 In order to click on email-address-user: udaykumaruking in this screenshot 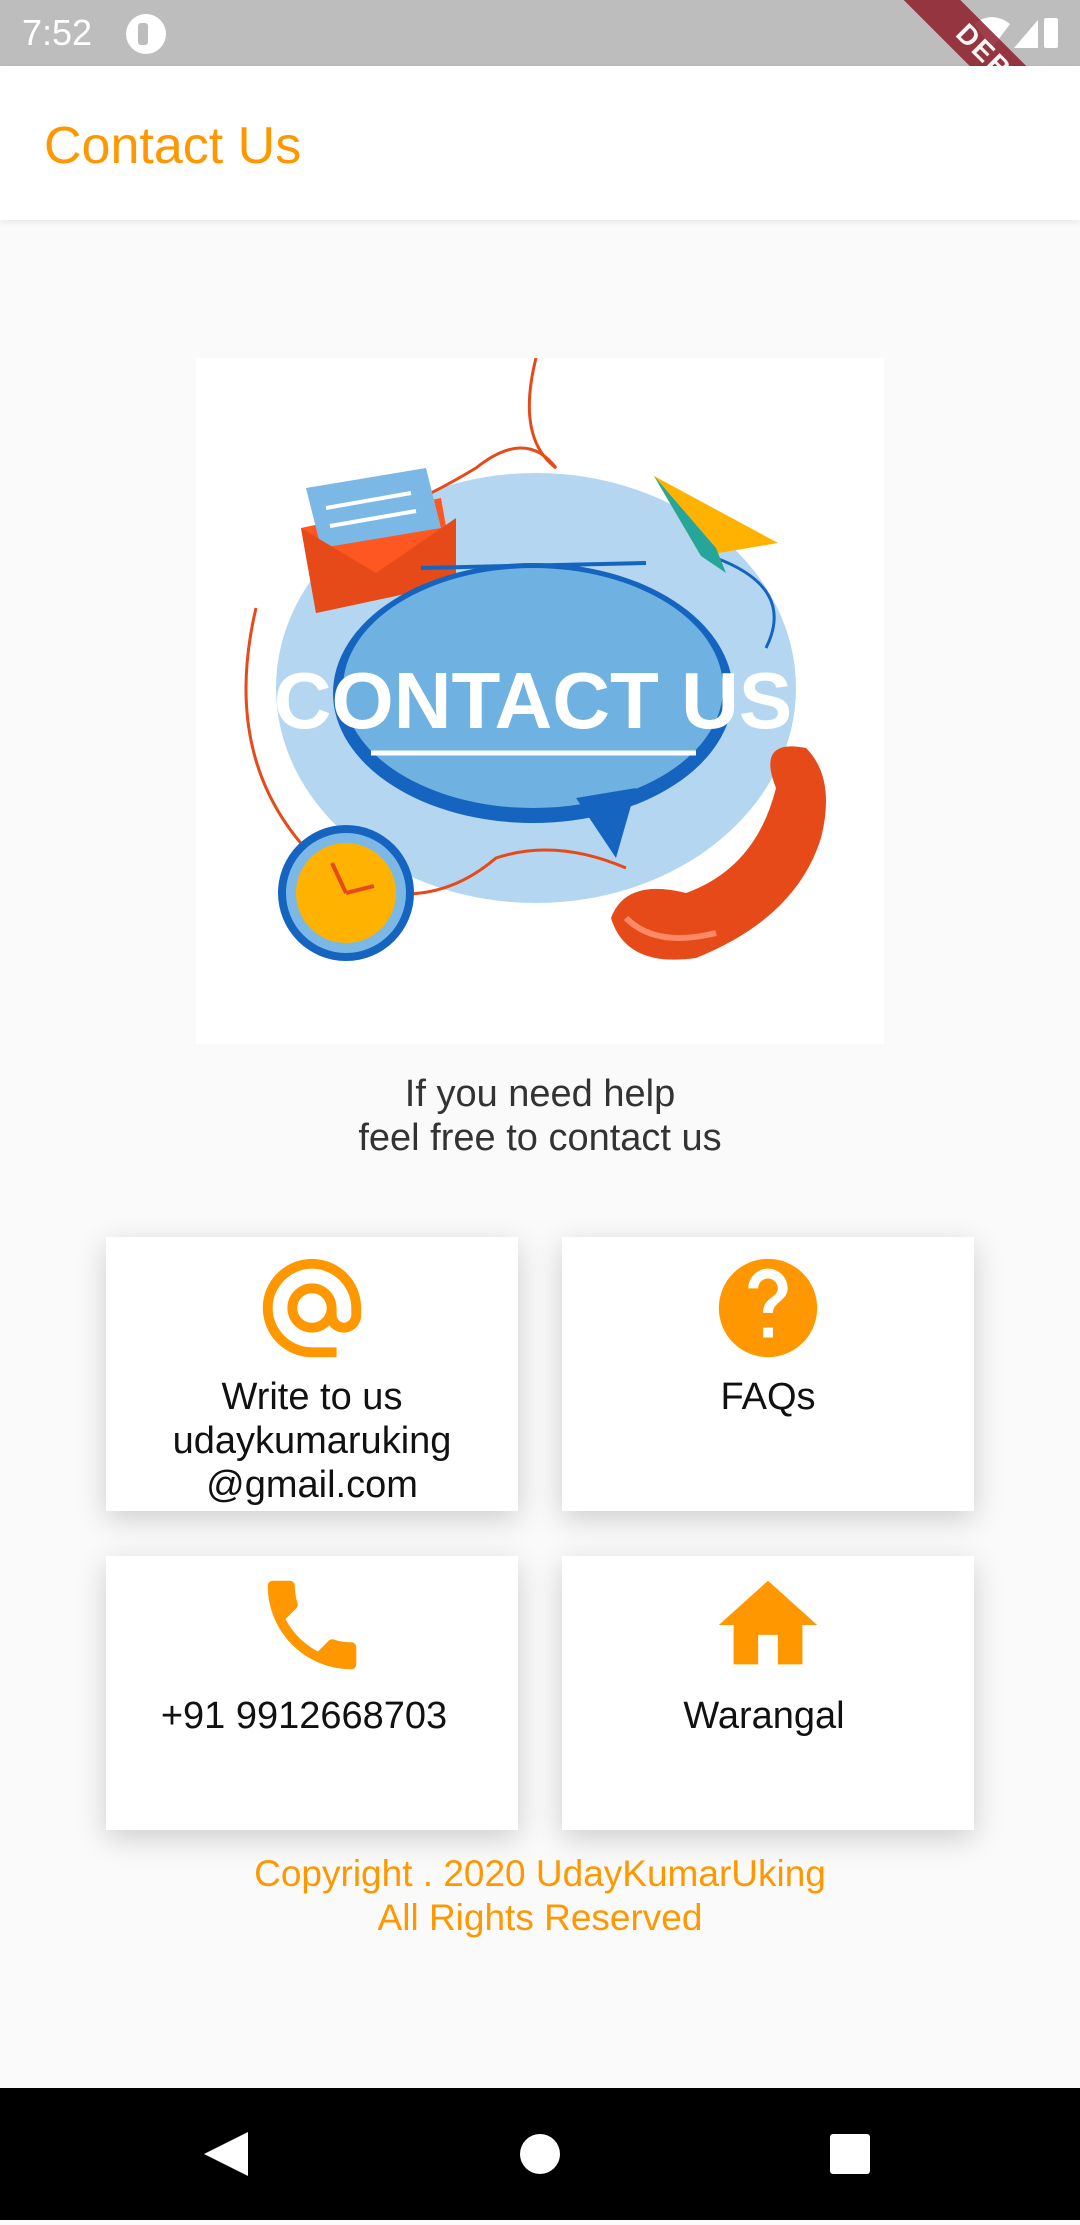, I will do `click(312, 1441)`.